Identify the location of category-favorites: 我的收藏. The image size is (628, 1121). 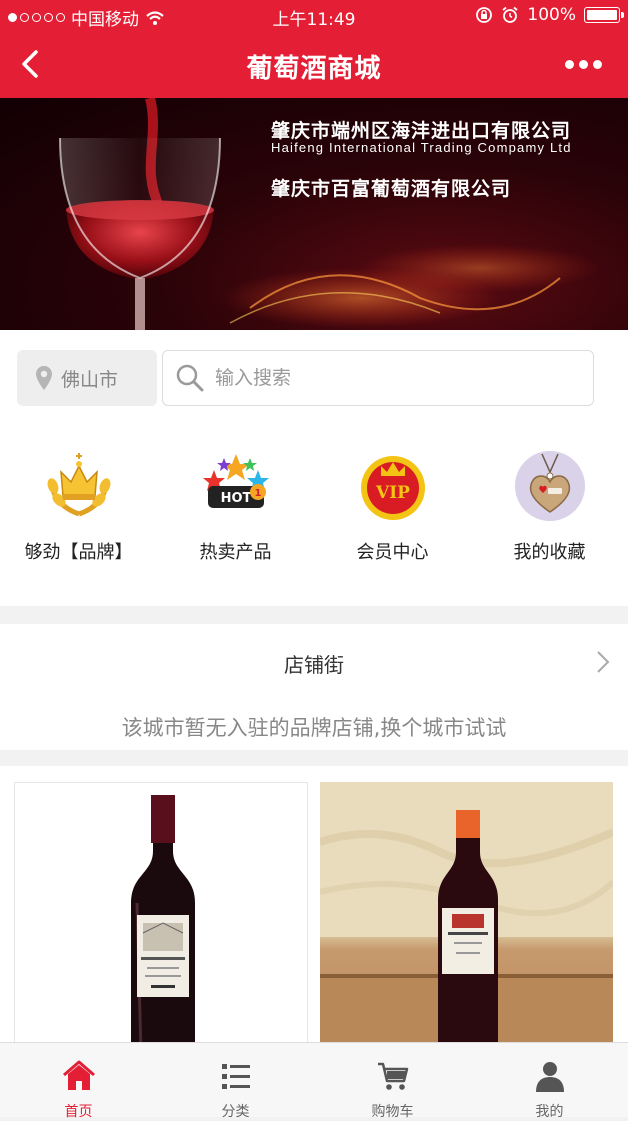
(549, 507).